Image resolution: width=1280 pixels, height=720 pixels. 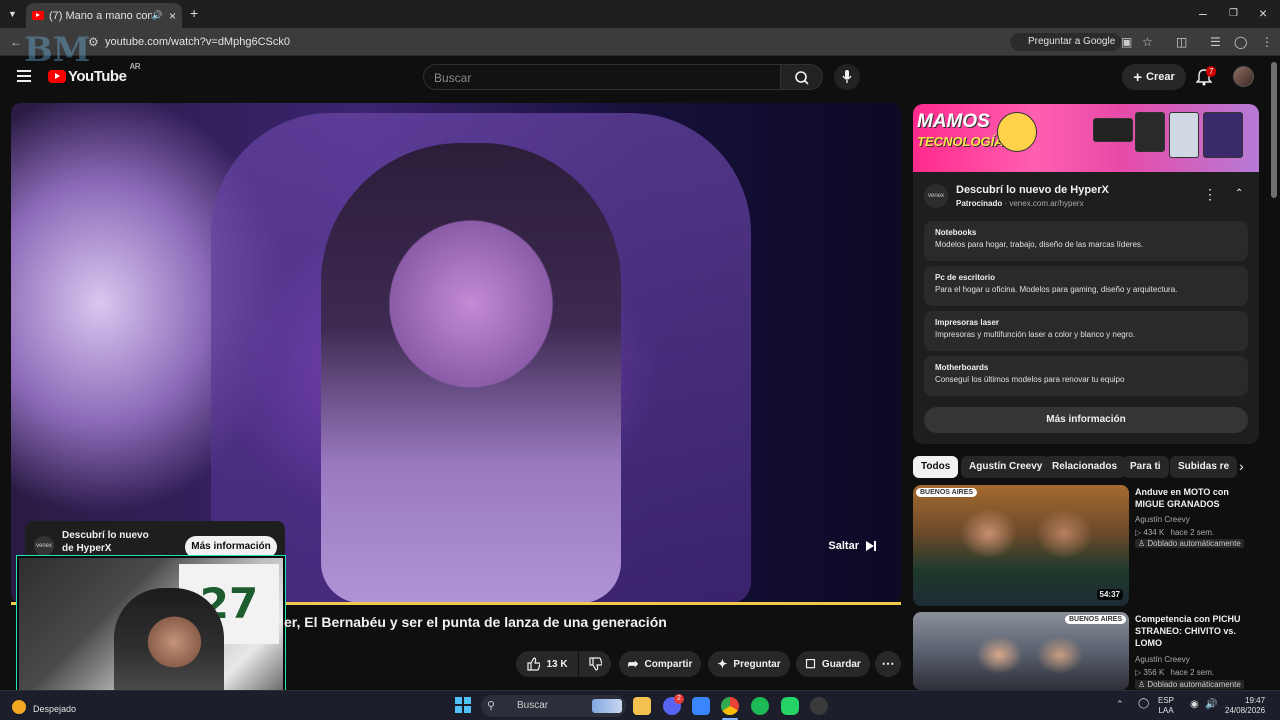 I want to click on streamer, so click(x=169, y=644).